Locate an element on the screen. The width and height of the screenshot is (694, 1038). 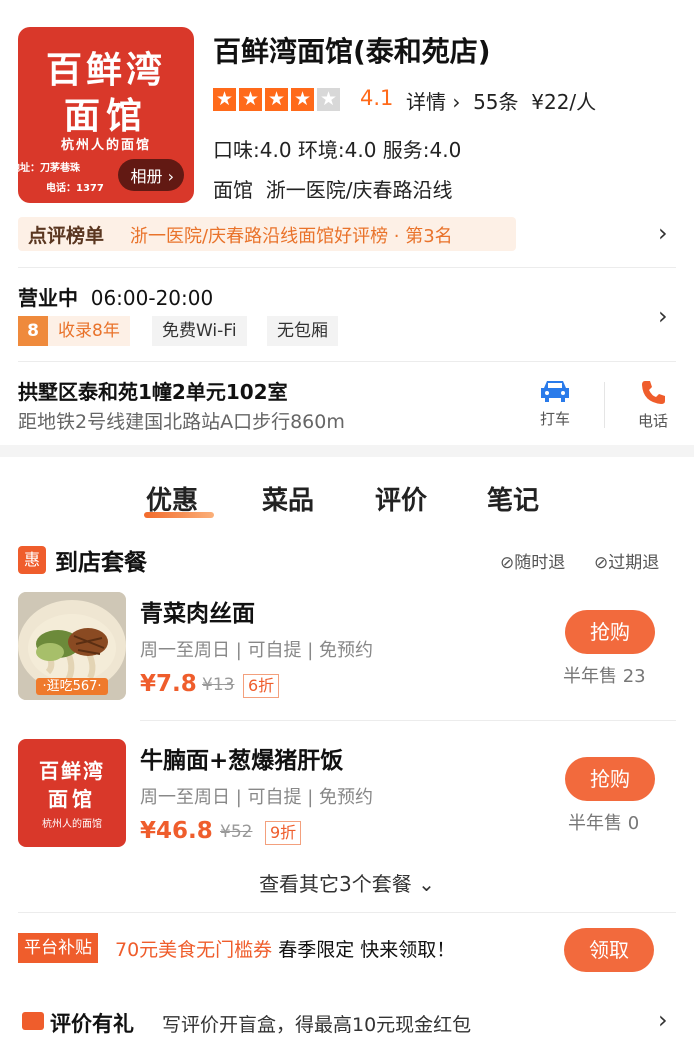
deal-original-price: ¥52 is located at coordinates (236, 832).